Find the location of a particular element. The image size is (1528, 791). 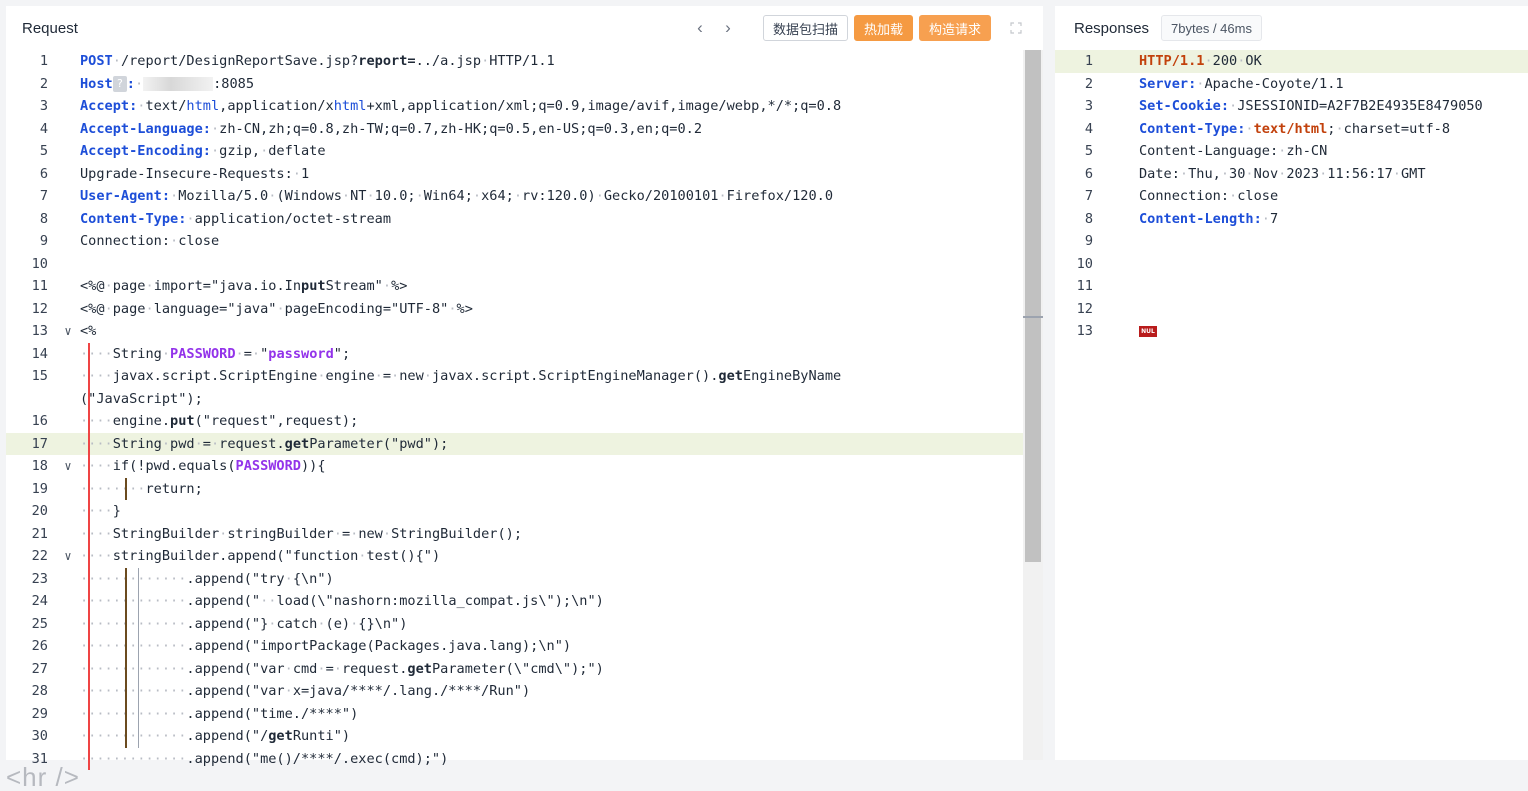

scrollbar-marker is located at coordinates (1033, 317).